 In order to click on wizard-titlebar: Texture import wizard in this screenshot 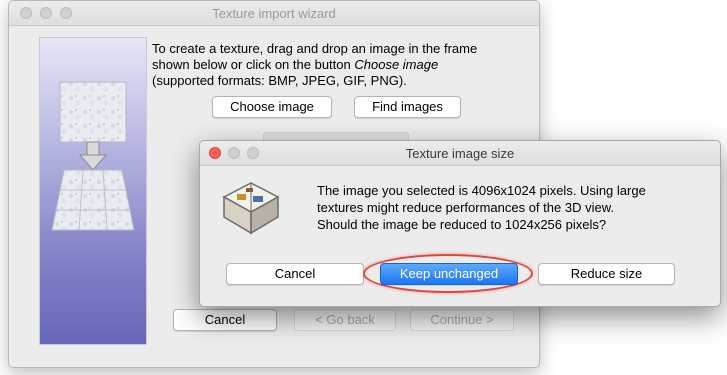, I will do `click(274, 13)`.